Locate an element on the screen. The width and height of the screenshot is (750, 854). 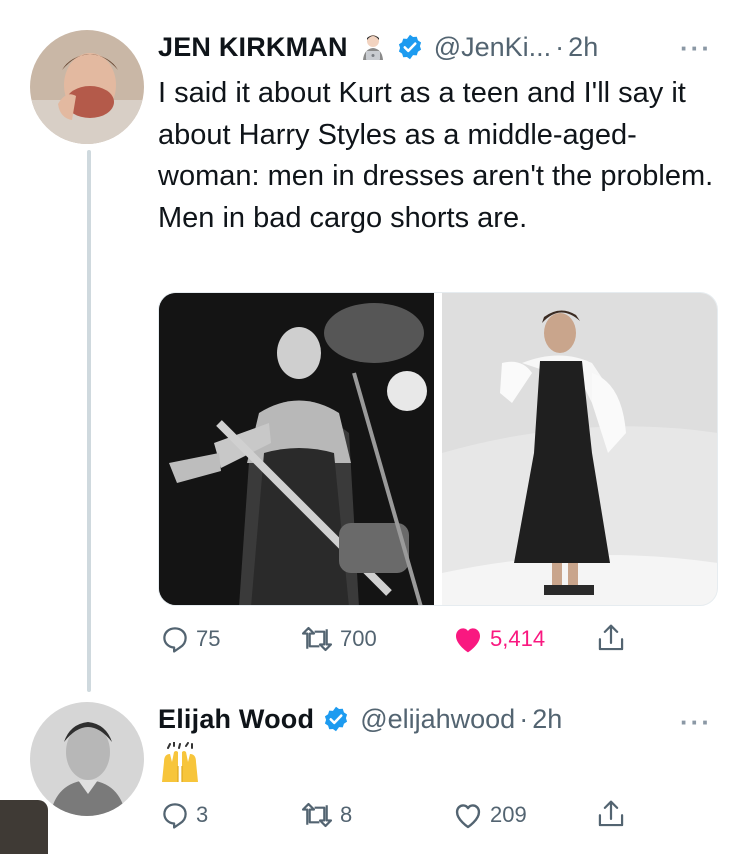
person-laptop-emoji-icon is located at coordinates (373, 47).